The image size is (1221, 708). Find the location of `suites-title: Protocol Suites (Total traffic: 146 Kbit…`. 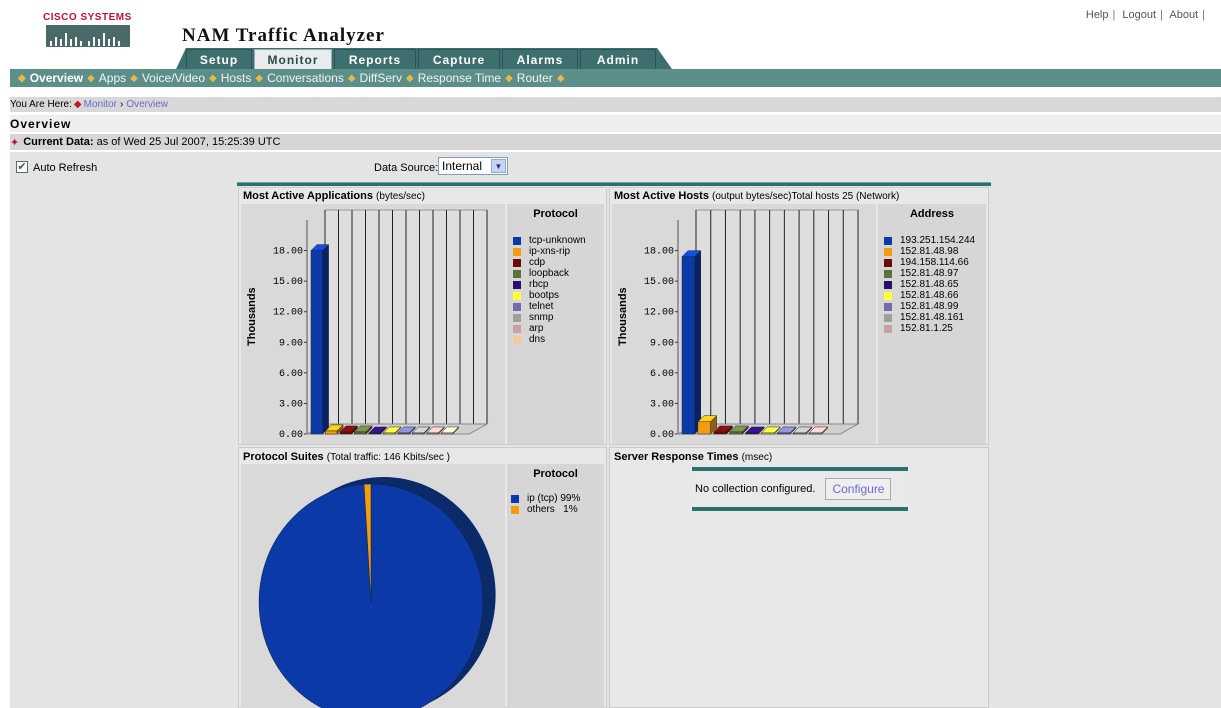

suites-title: Protocol Suites (Total traffic: 146 Kbit… is located at coordinates (346, 457).